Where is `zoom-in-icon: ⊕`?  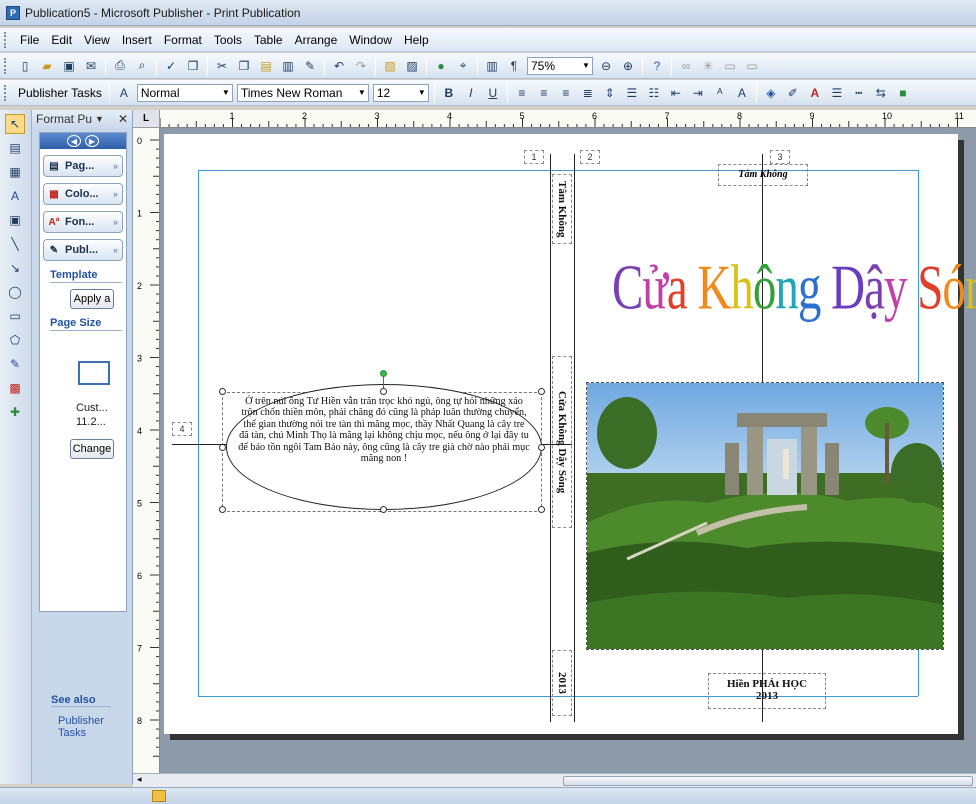
zoom-in-icon: ⊕ is located at coordinates (628, 66).